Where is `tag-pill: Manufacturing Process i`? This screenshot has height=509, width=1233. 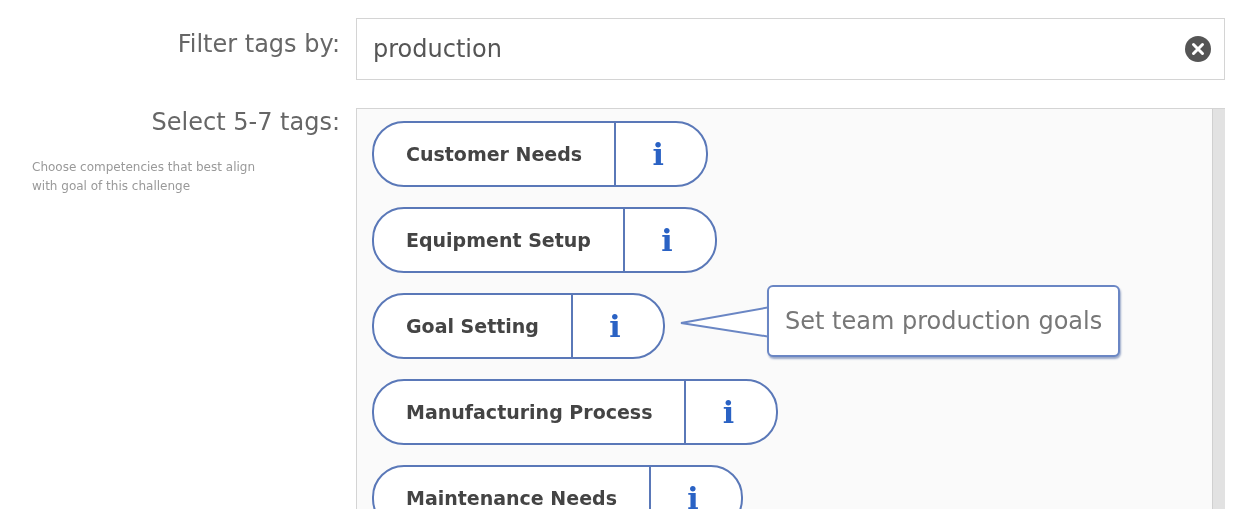
tag-pill: Manufacturing Process i is located at coordinates (575, 412).